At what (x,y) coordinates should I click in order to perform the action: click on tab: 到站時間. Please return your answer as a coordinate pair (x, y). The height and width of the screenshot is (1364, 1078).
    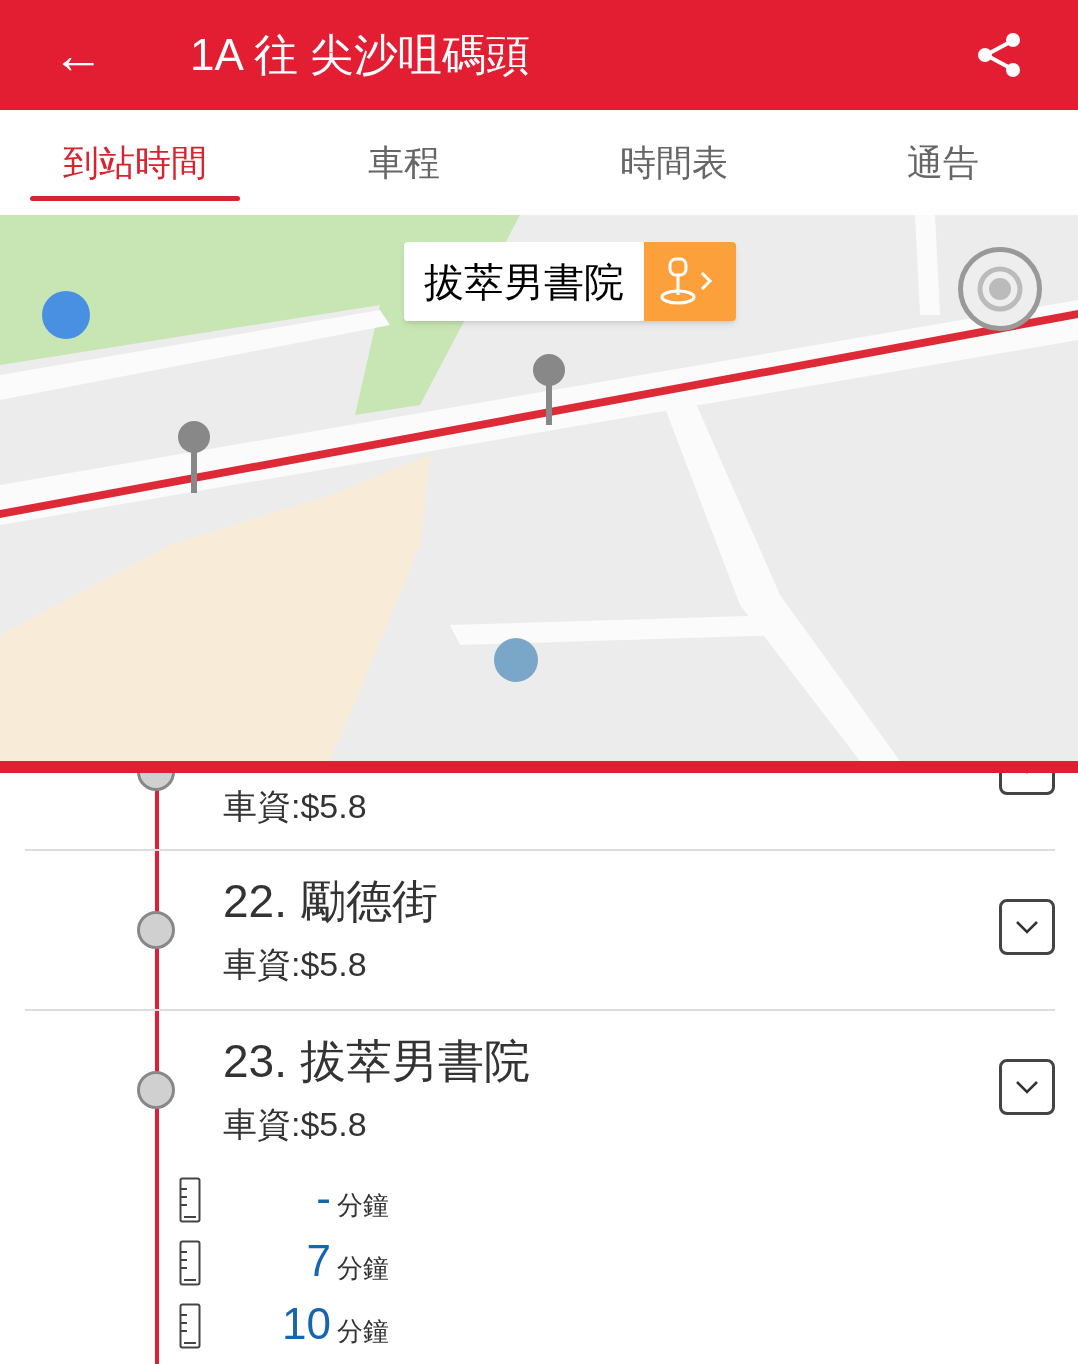
    Looking at the image, I should click on (135, 162).